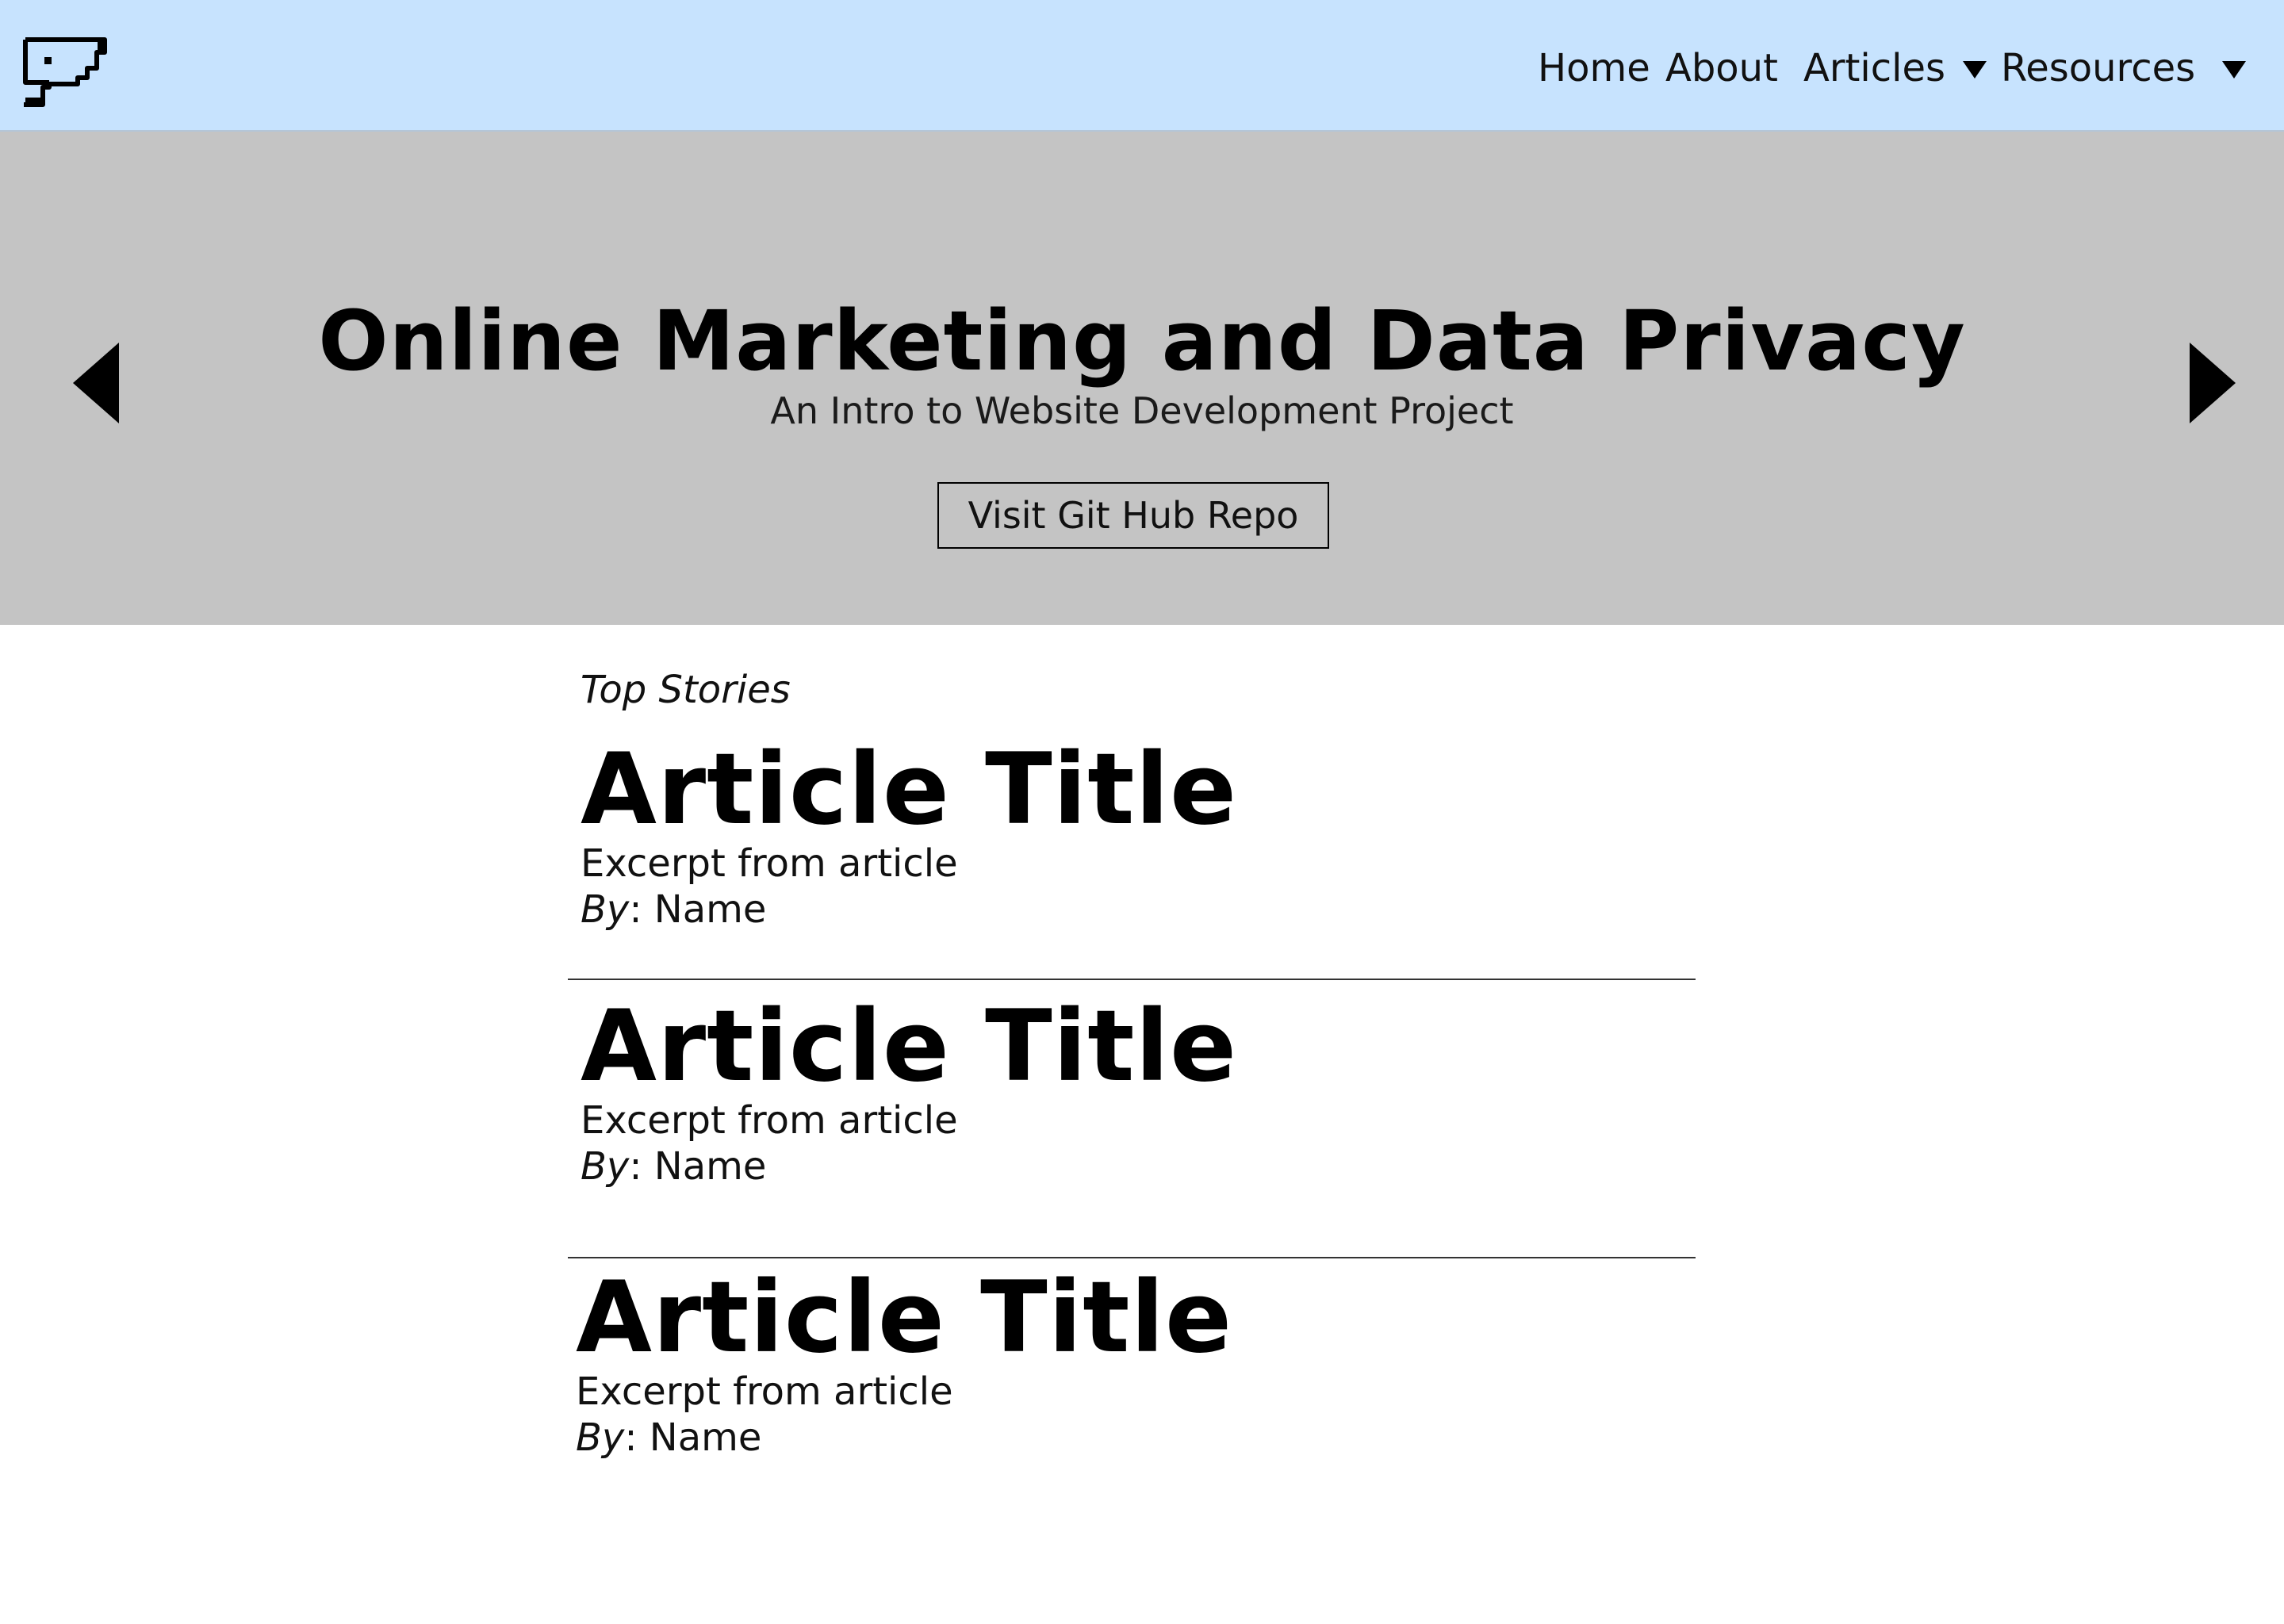 This screenshot has width=2284, height=1624. I want to click on nav-home-link: Home, so click(1594, 68).